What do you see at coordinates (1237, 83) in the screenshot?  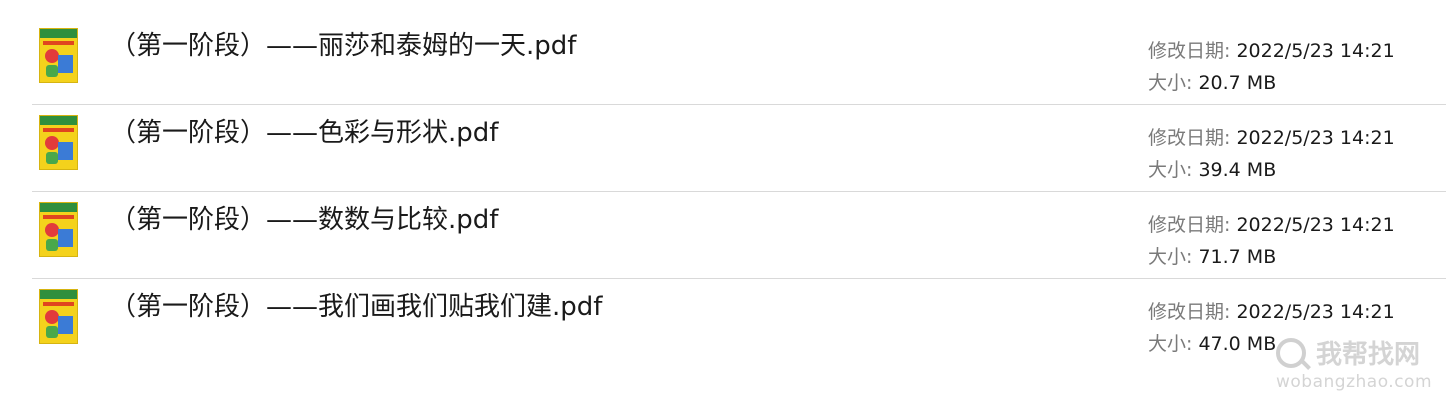 I see `size-value: 20.7 MB` at bounding box center [1237, 83].